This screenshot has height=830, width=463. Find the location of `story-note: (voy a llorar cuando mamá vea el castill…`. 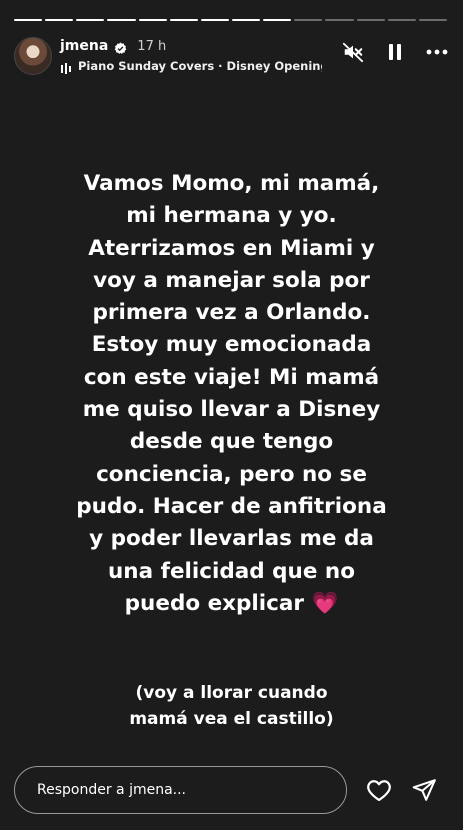

story-note: (voy a llorar cuando mamá vea el castill… is located at coordinates (231, 706).